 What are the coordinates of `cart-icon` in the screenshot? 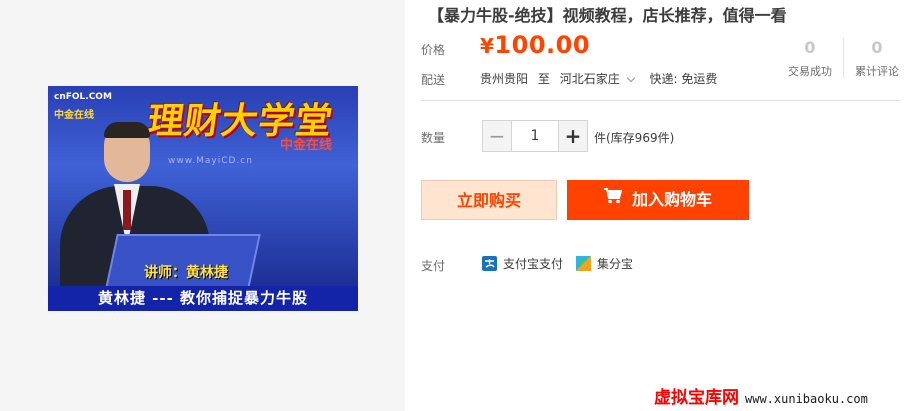 It's located at (613, 199).